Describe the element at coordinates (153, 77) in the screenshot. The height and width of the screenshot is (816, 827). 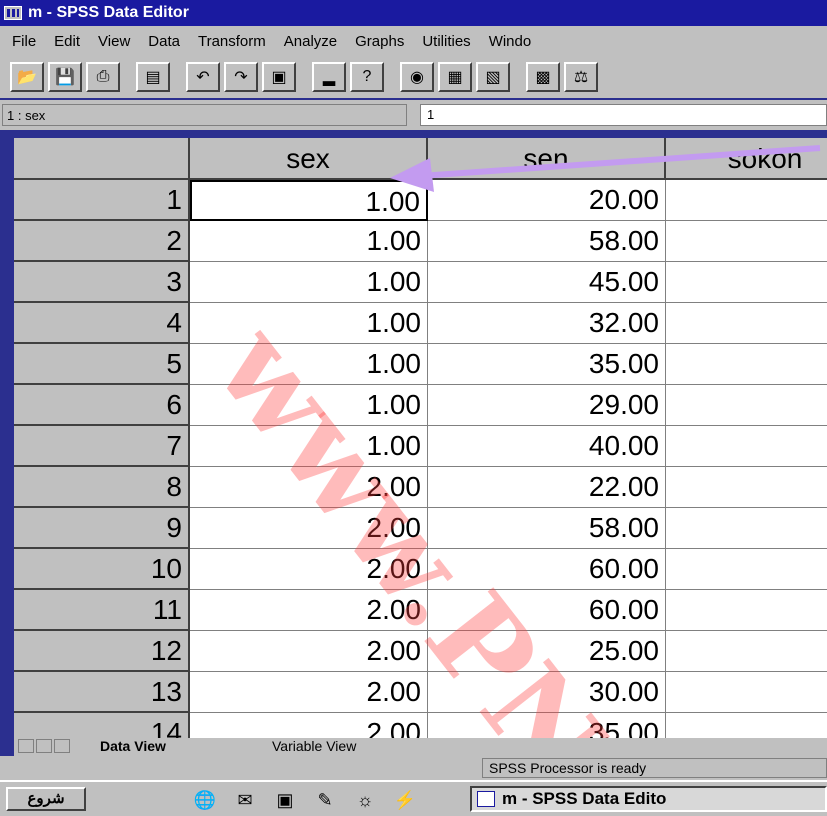
I see `dialog-recall-icon: ▤` at that location.